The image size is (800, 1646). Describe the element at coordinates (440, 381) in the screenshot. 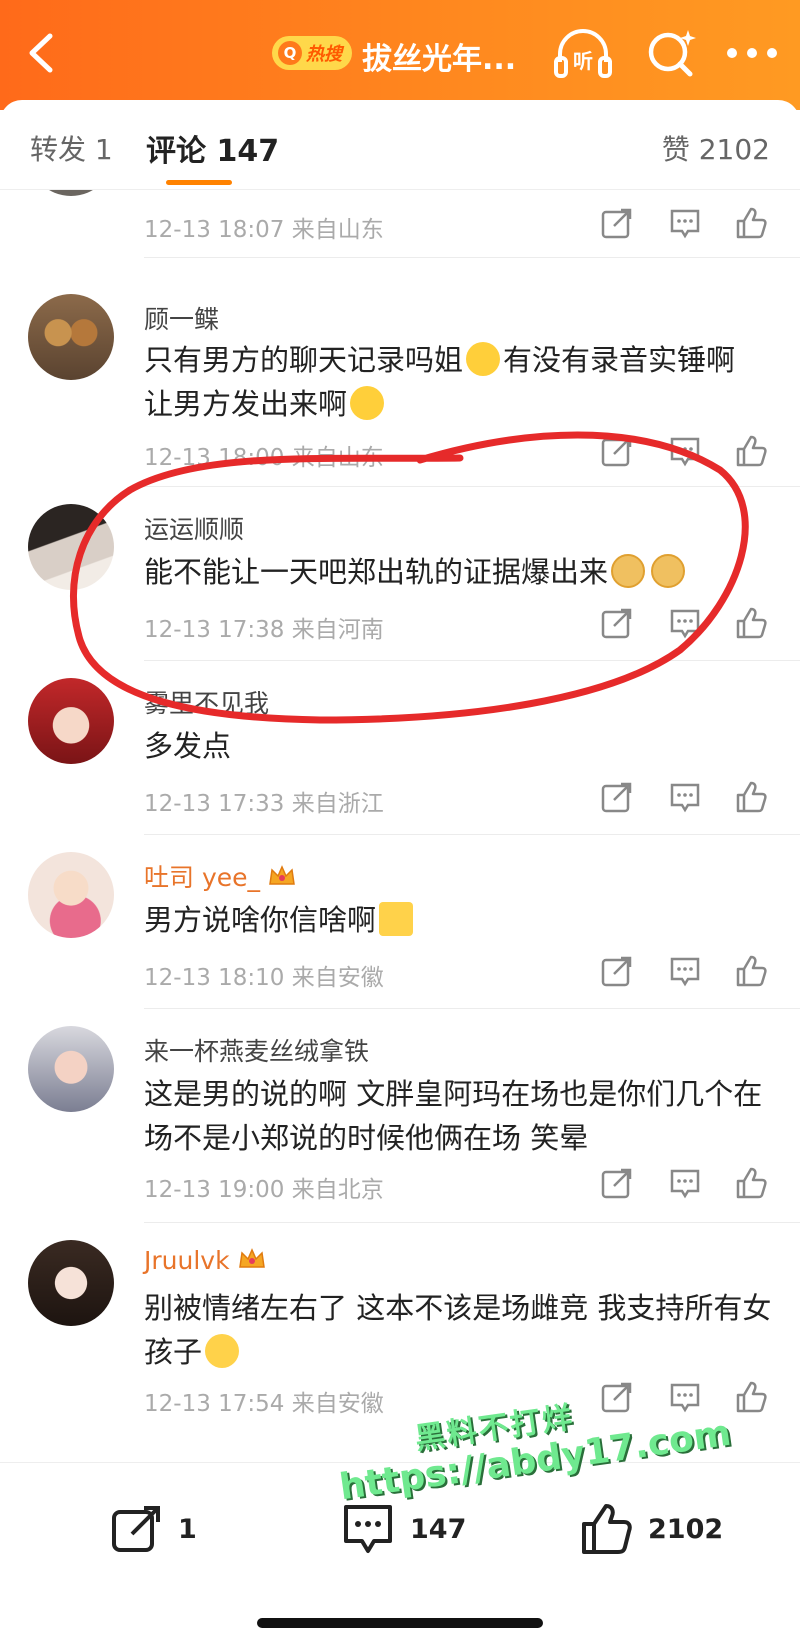

I see `comment-text: 只有男方的聊天记录吗姐 有没有录音实锤啊 让男方发出来啊` at that location.